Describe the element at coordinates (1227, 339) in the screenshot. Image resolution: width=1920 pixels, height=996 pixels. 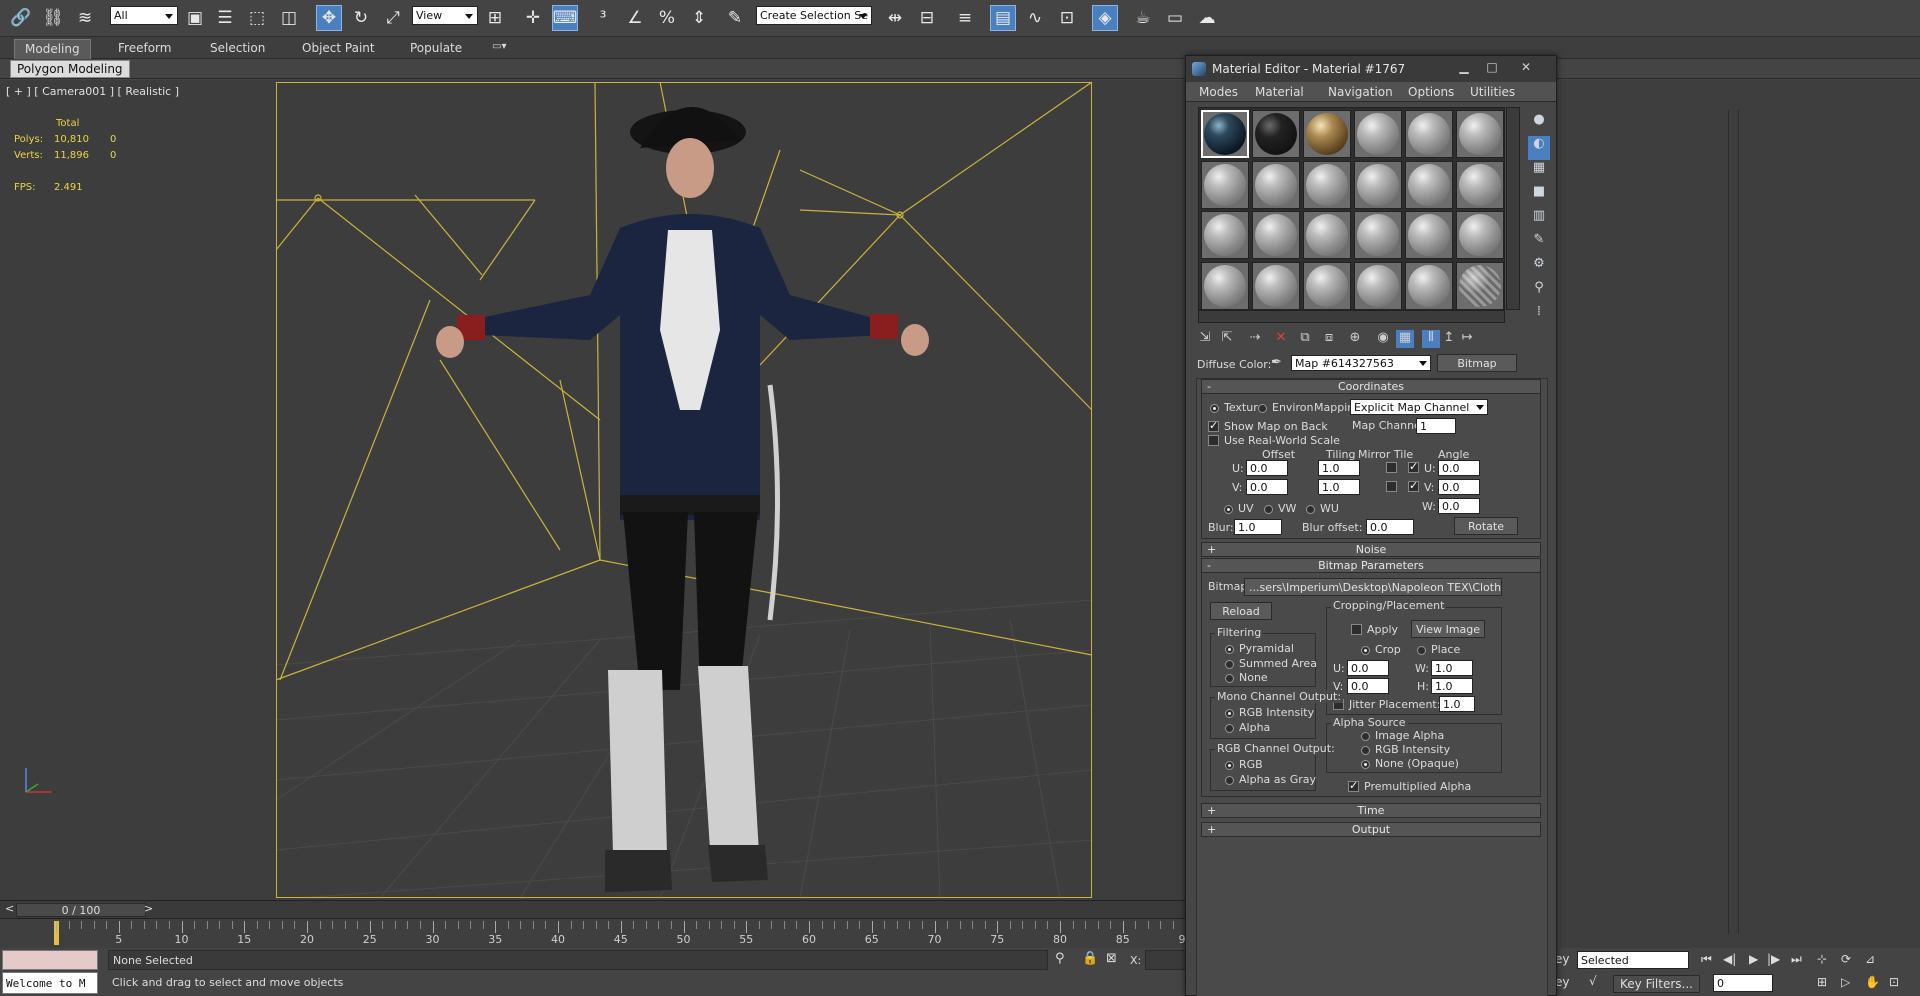
I see `put-to-scene-icon: ⇱` at that location.